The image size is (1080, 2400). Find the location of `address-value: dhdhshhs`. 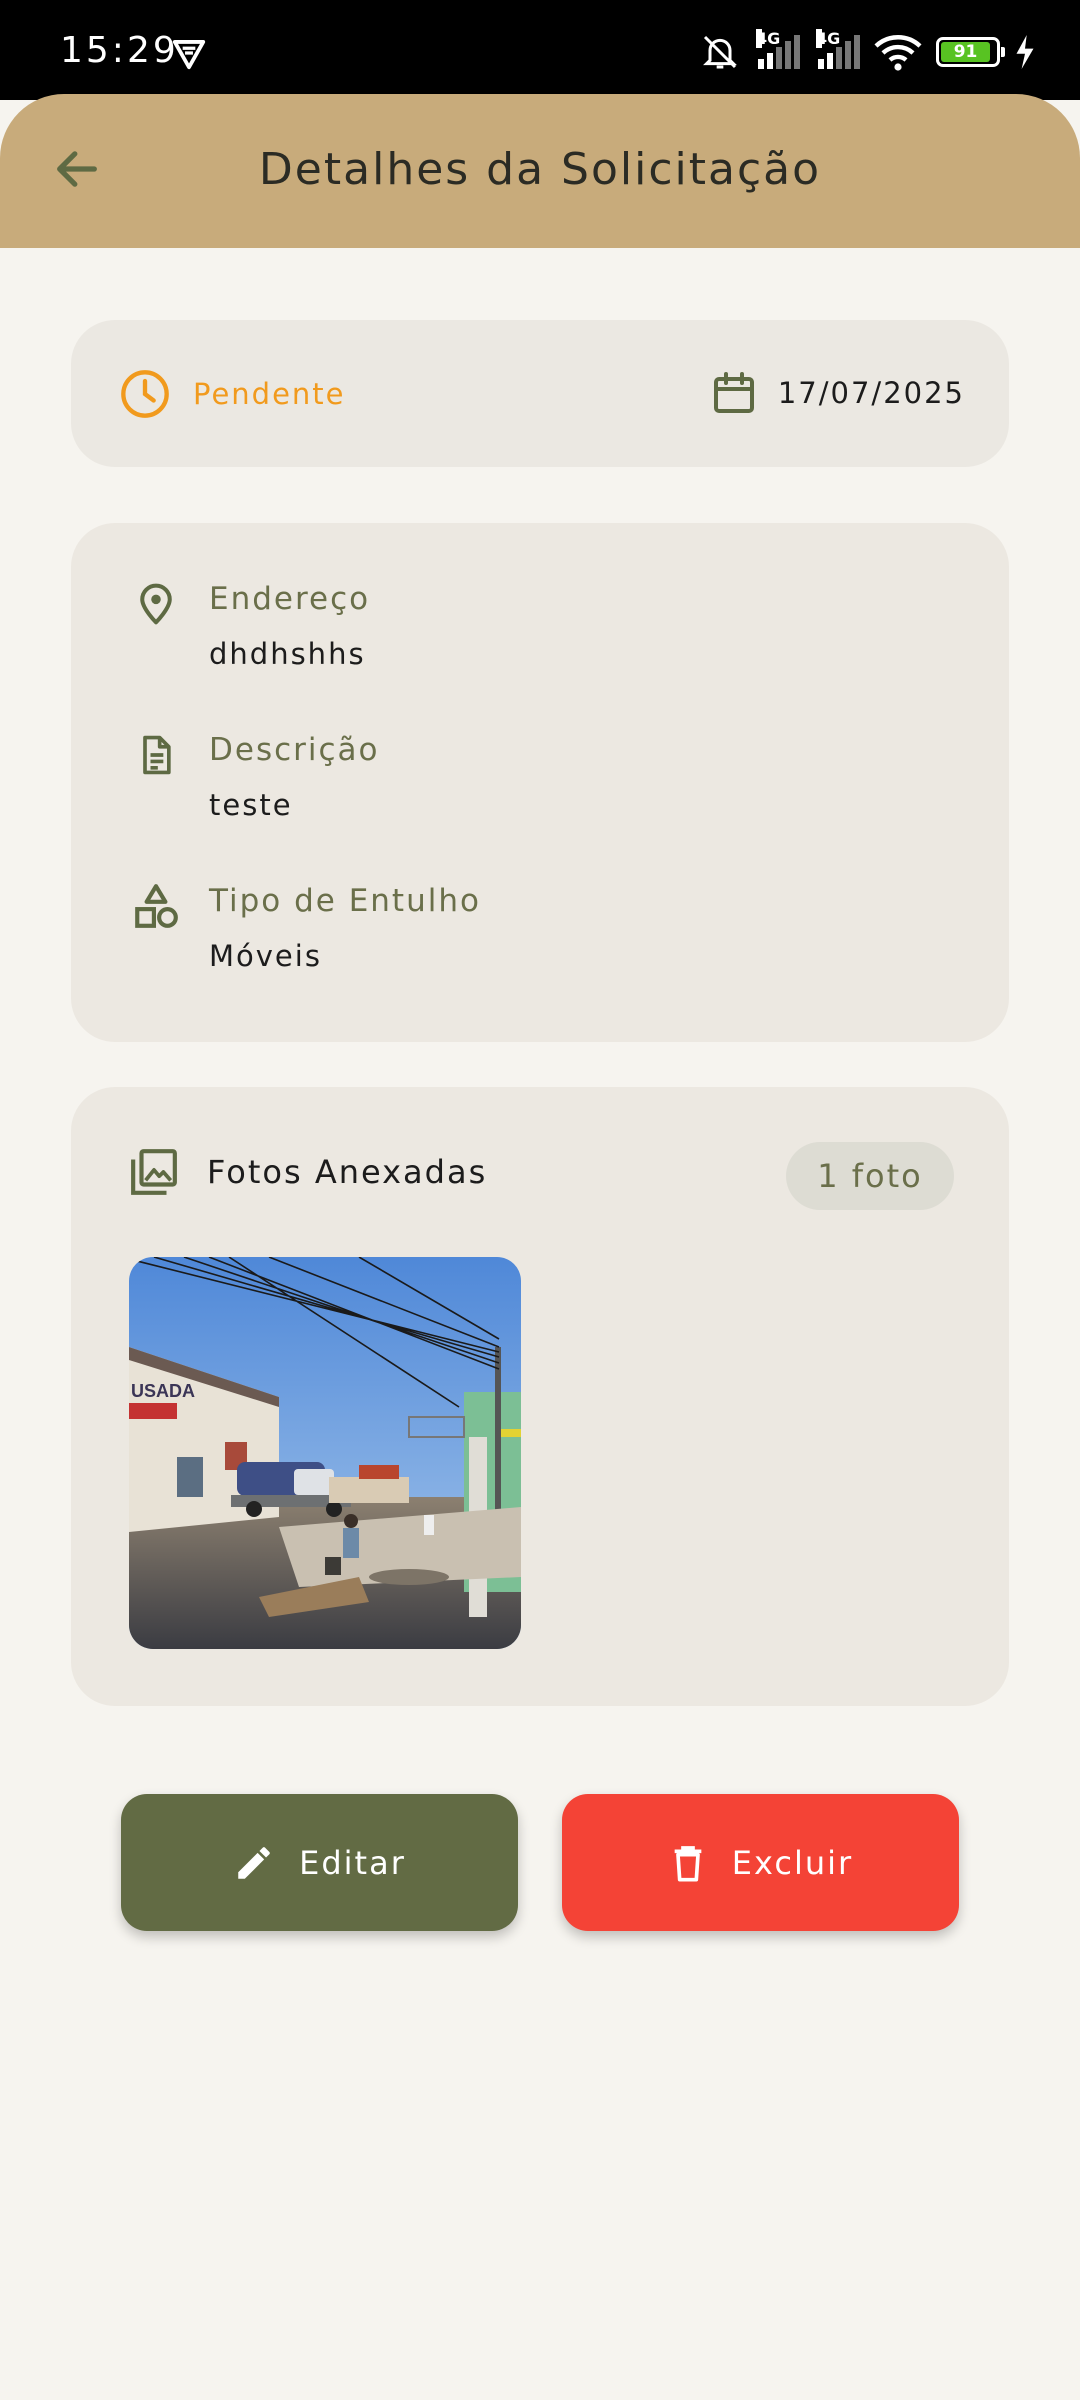

address-value: dhdhshhs is located at coordinates (287, 654).